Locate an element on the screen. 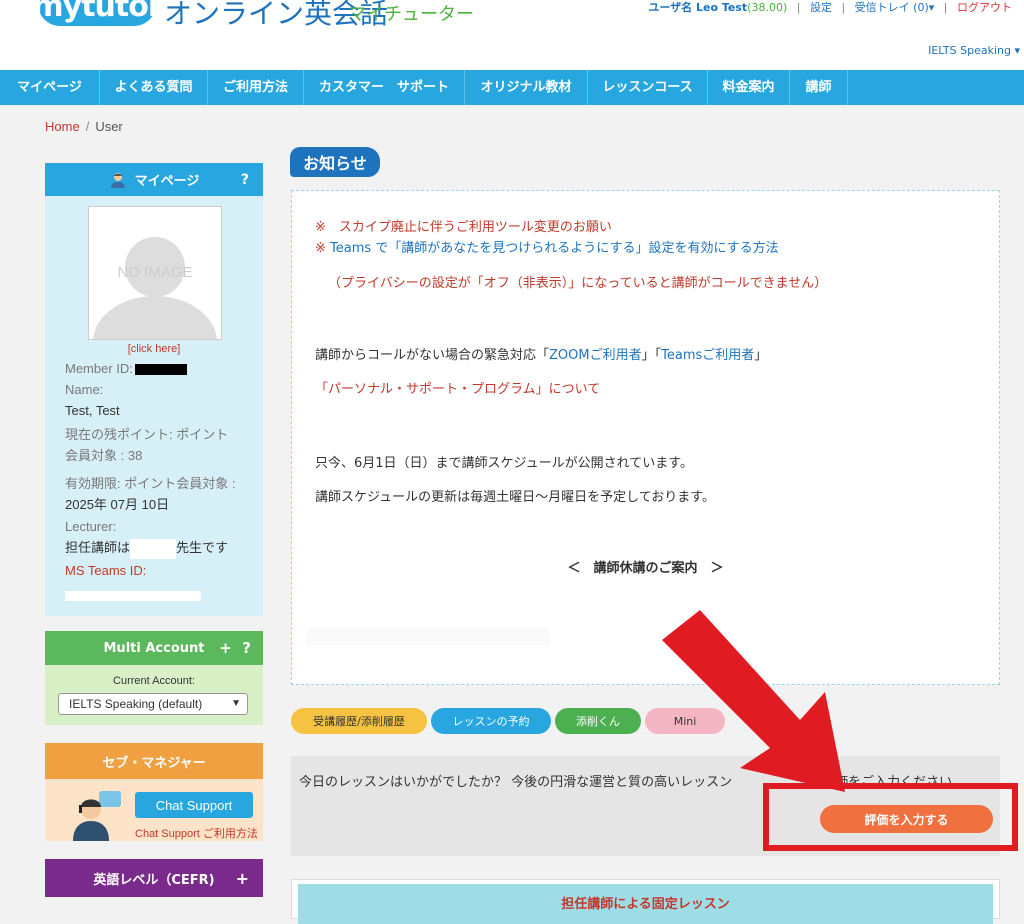  redacted-lecturer is located at coordinates (153, 548).